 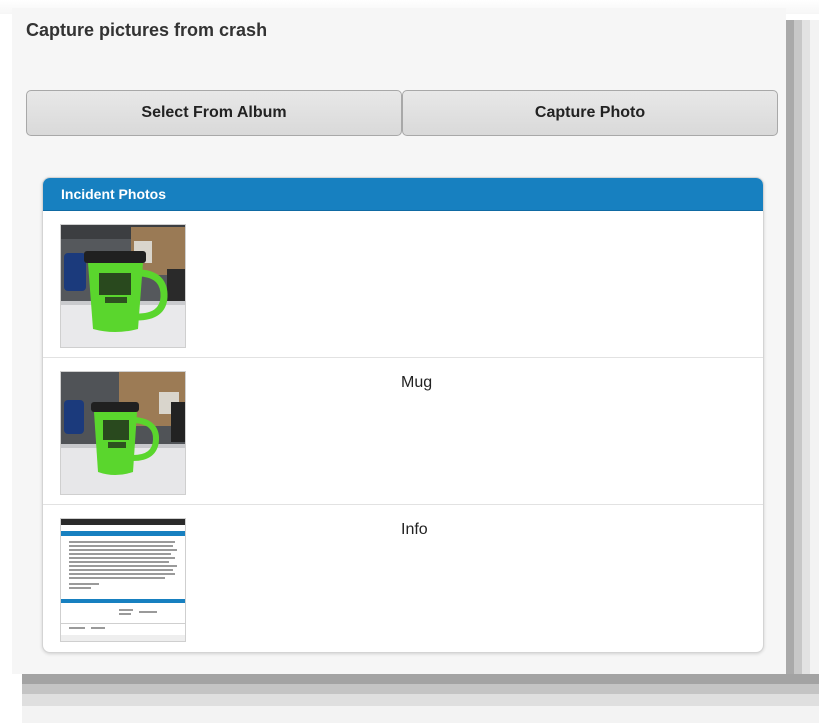 What do you see at coordinates (147, 30) in the screenshot?
I see `page-title: Capture pictures from crash` at bounding box center [147, 30].